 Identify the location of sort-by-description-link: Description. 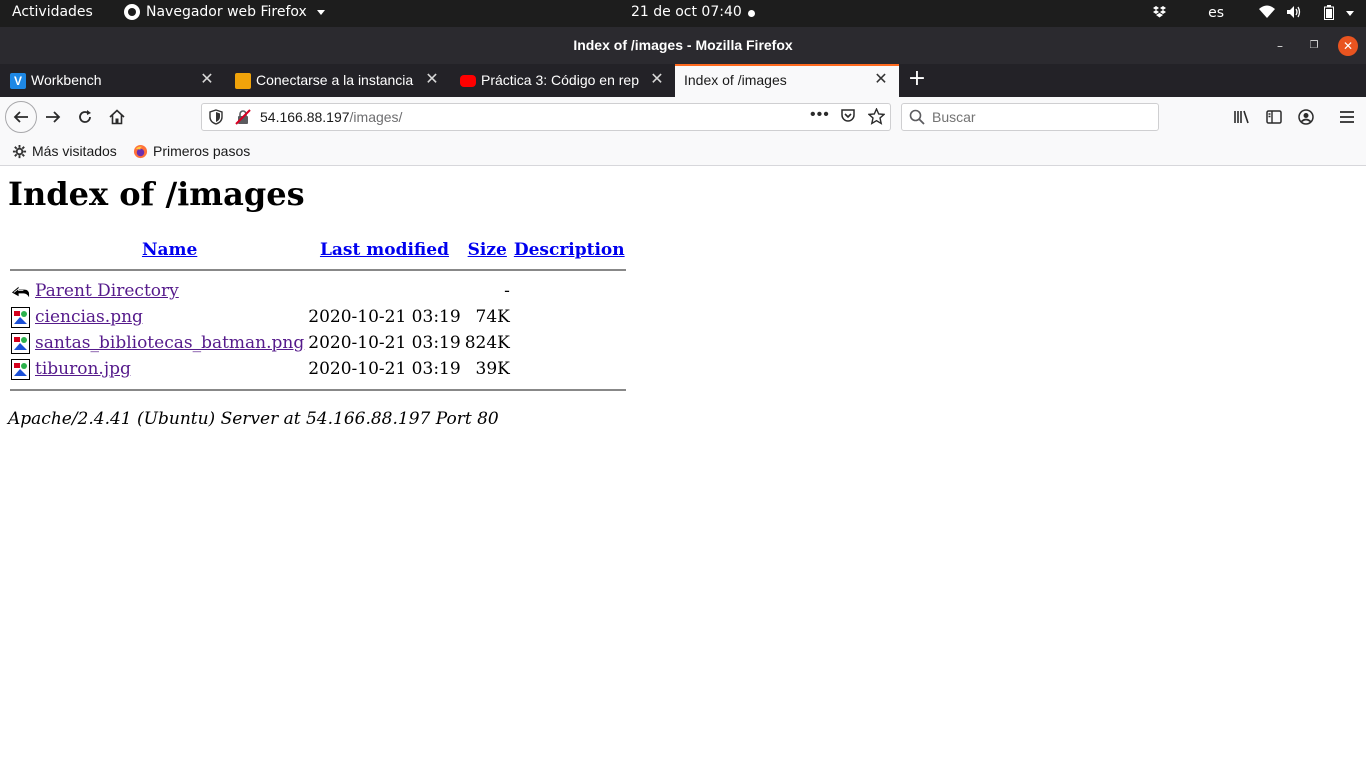
(569, 250).